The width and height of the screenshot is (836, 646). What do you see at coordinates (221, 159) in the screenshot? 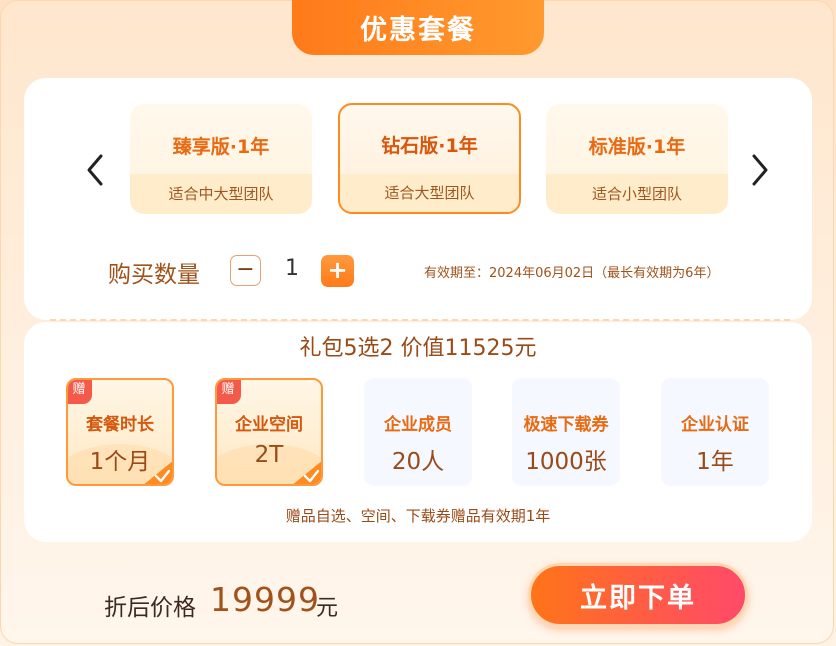
I see `plan-option-zhenxiang: 臻享版·1年 适合中大型团队` at bounding box center [221, 159].